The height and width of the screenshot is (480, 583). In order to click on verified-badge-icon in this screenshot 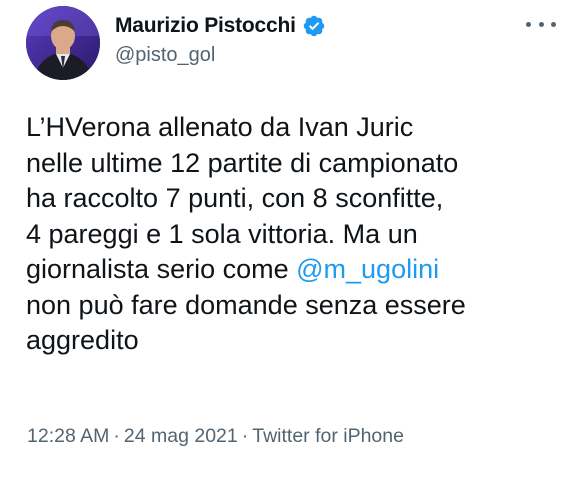, I will do `click(314, 26)`.